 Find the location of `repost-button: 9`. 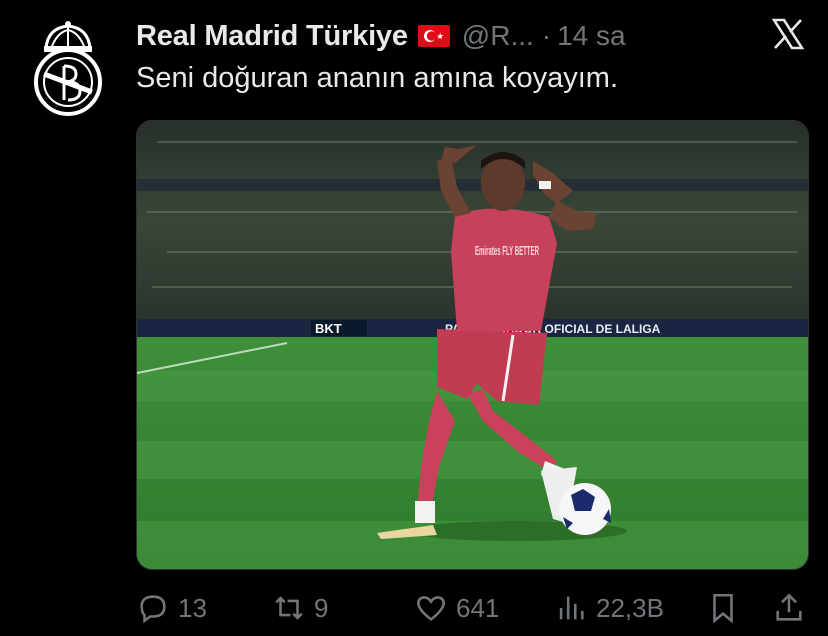

repost-button: 9 is located at coordinates (300, 608).